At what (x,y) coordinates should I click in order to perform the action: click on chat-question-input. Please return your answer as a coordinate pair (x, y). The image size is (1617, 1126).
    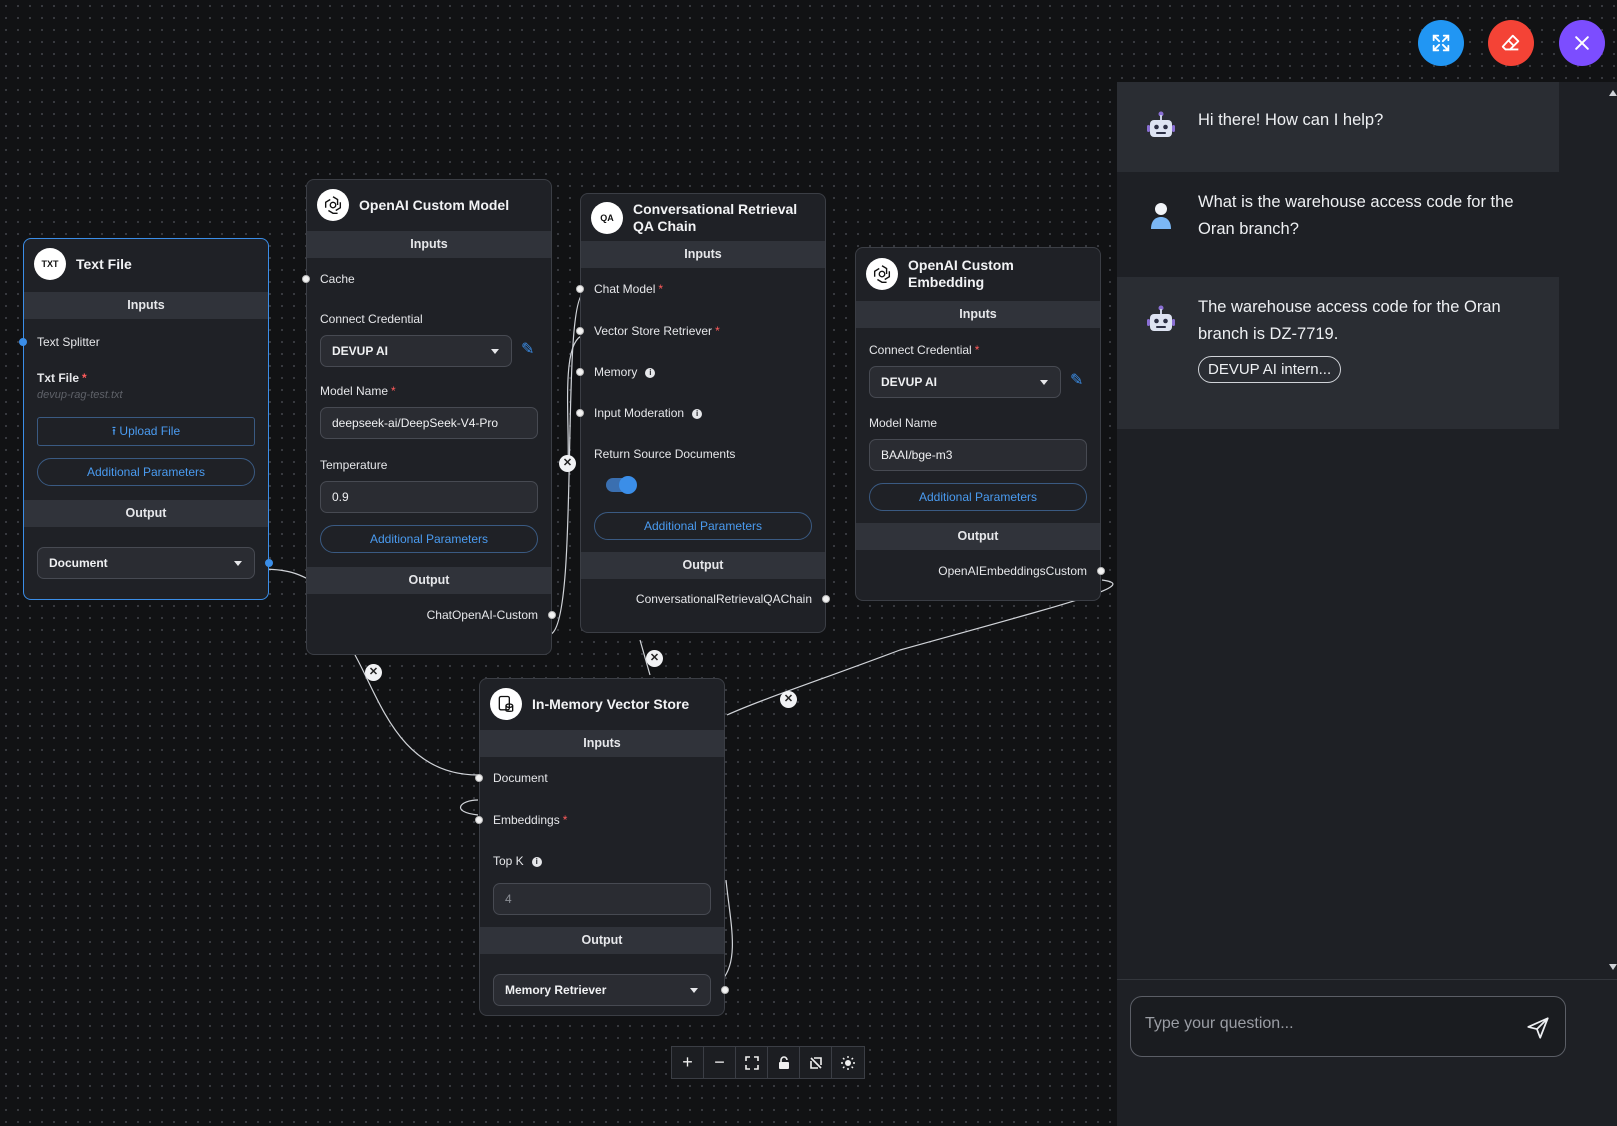
    Looking at the image, I should click on (1325, 1024).